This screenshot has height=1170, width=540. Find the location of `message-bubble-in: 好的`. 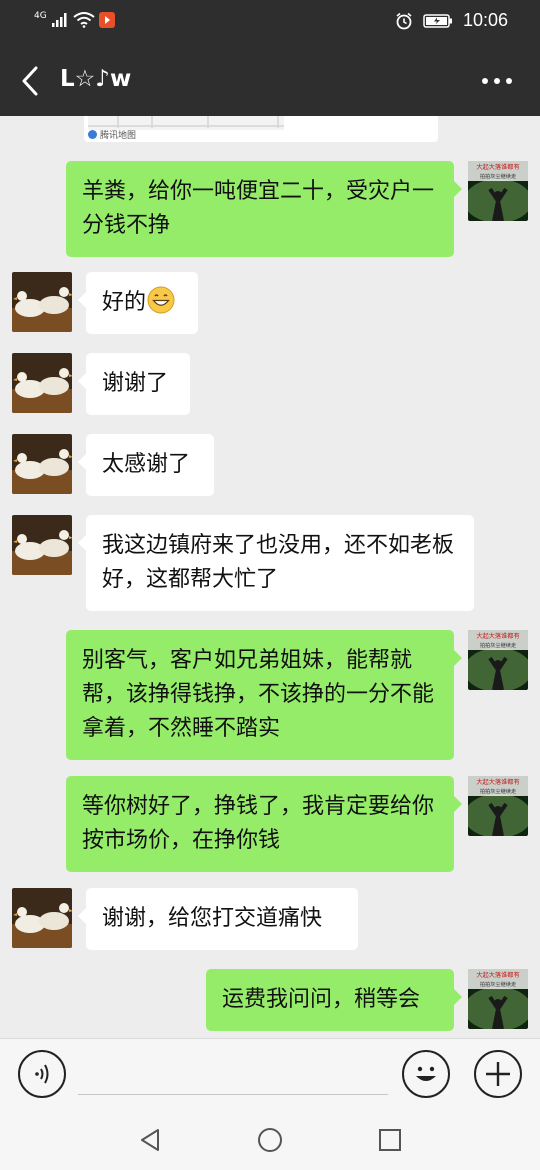

message-bubble-in: 好的 is located at coordinates (138, 303).